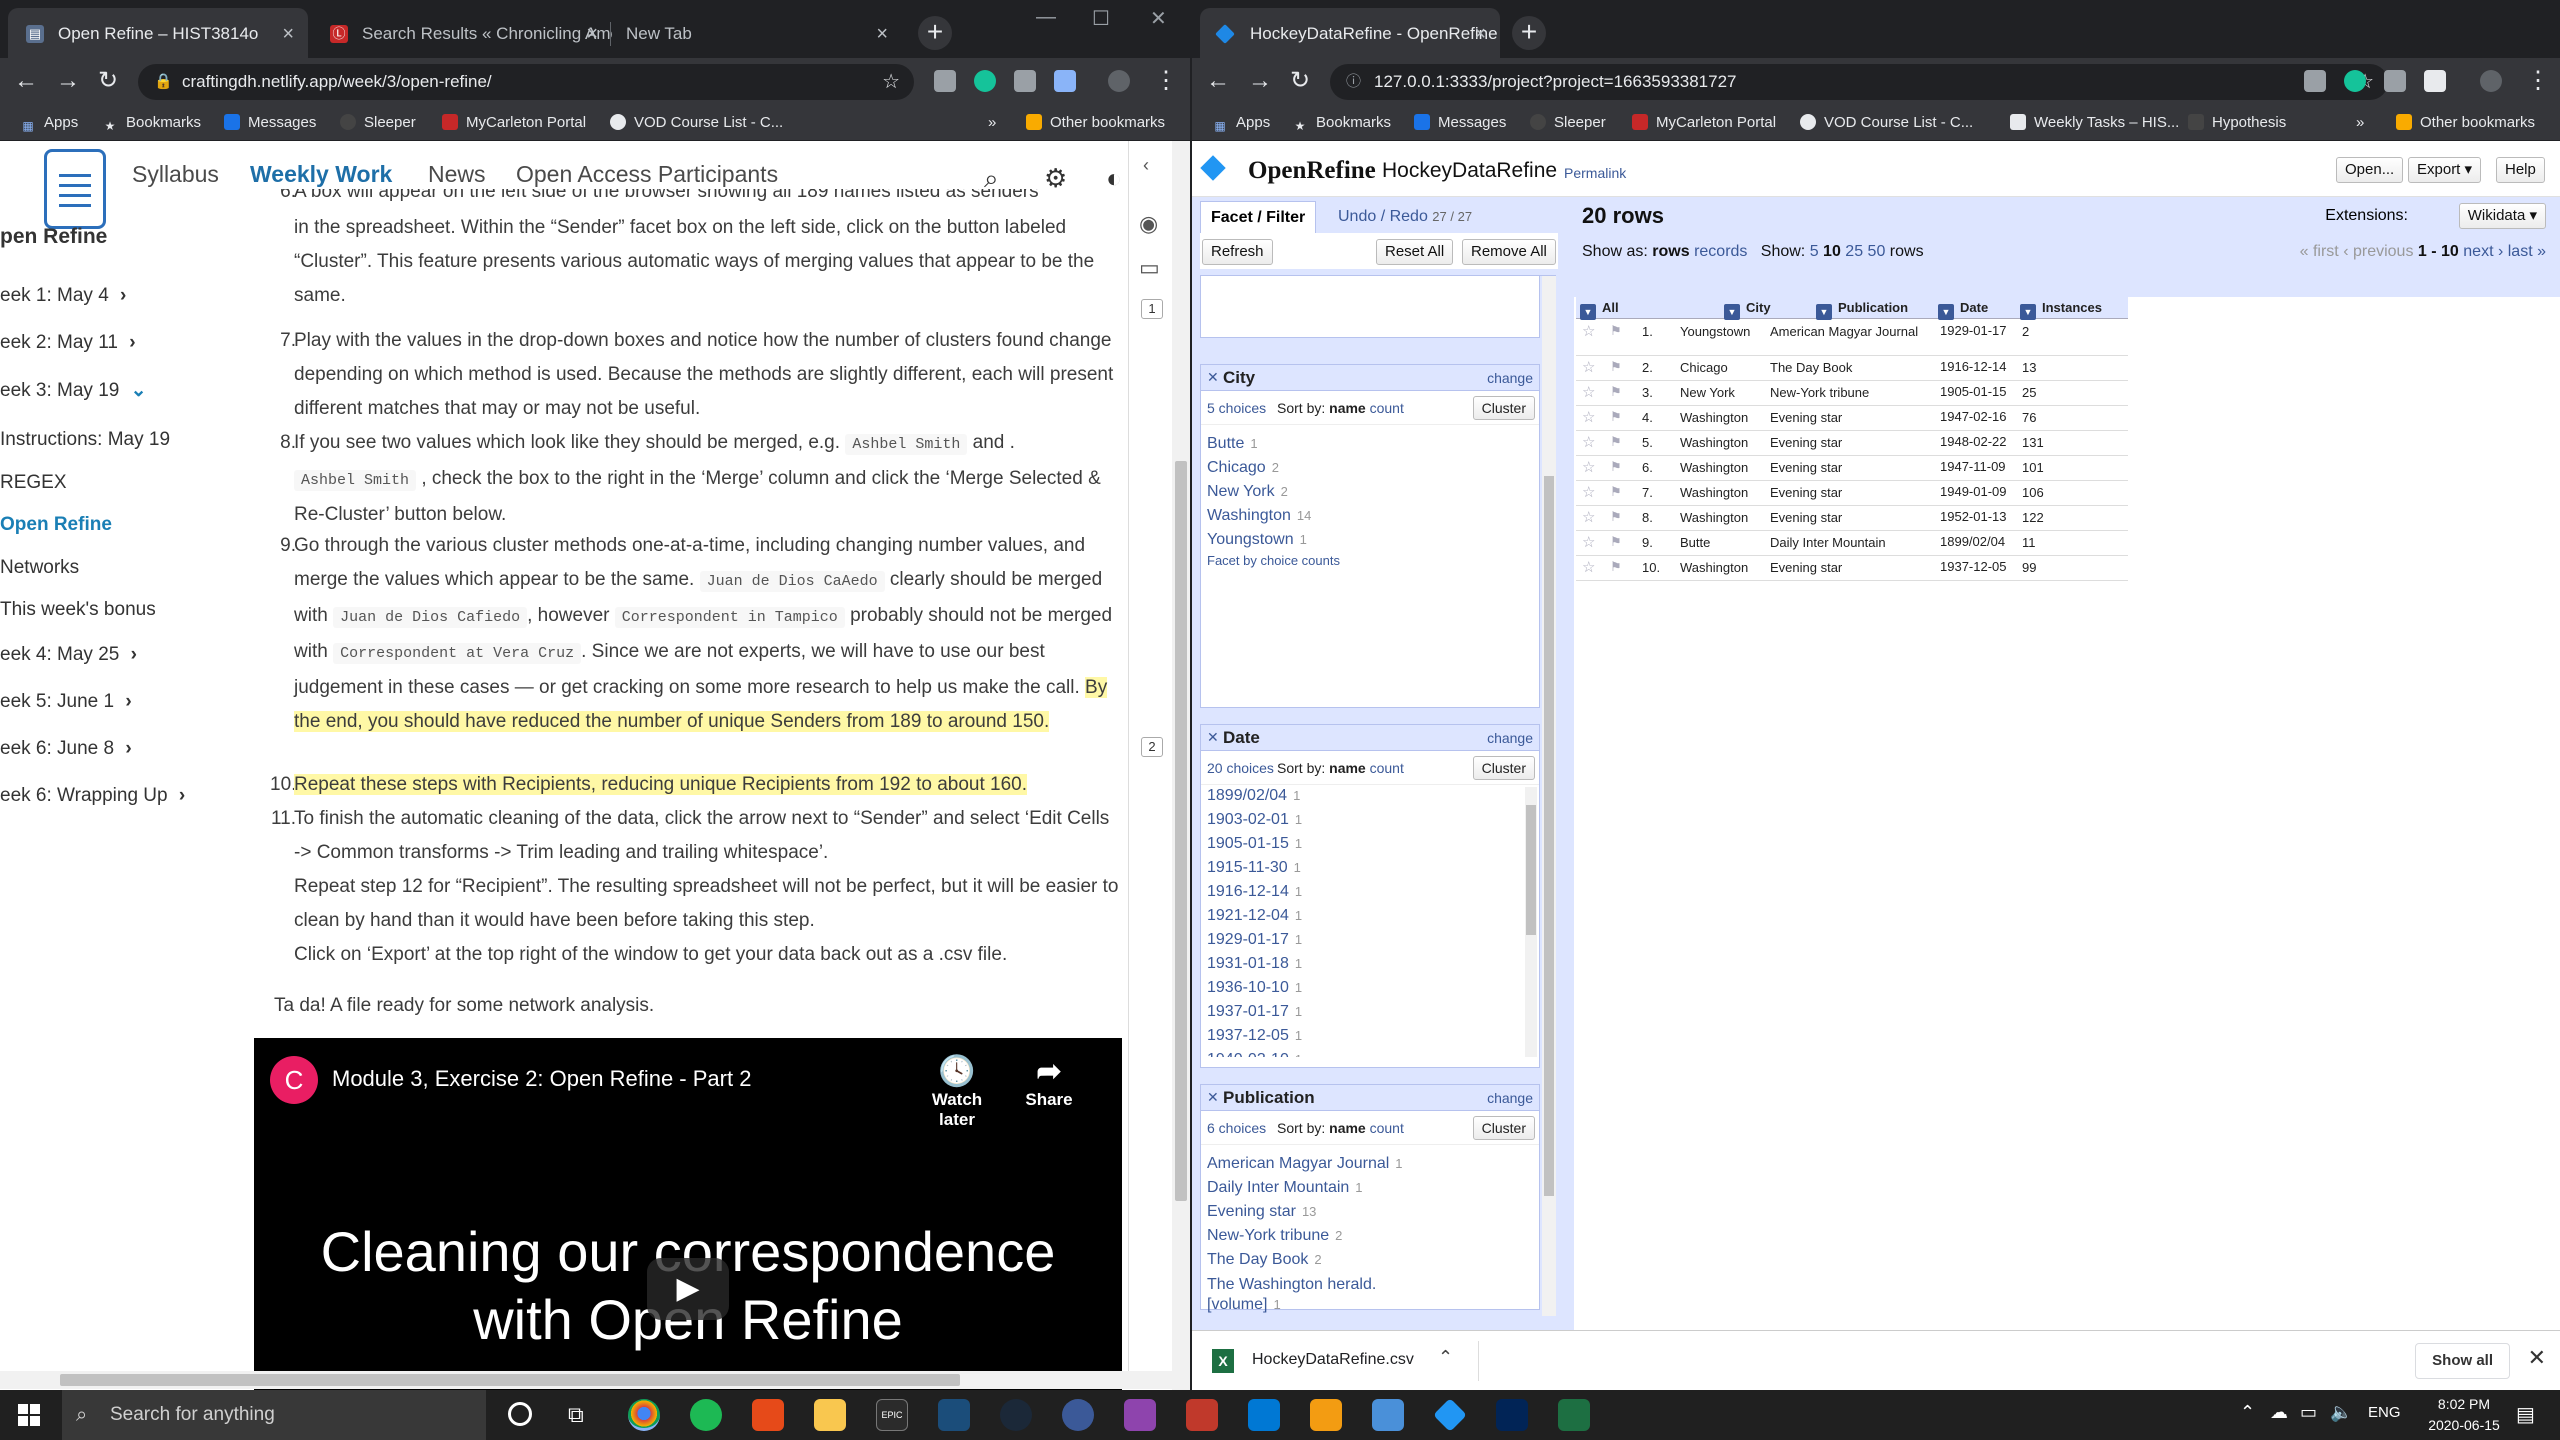 This screenshot has height=1440, width=2560. Describe the element at coordinates (288, 33) in the screenshot. I see `close-tab-icon: ×` at that location.